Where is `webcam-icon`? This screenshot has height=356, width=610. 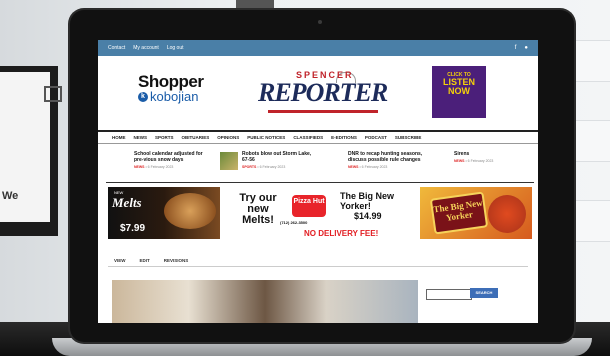 webcam-icon is located at coordinates (320, 22).